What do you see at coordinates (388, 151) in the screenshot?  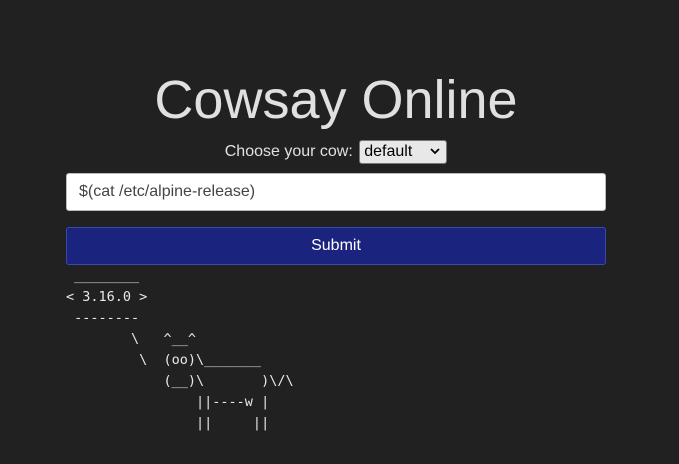 I see `cow-select-value: default` at bounding box center [388, 151].